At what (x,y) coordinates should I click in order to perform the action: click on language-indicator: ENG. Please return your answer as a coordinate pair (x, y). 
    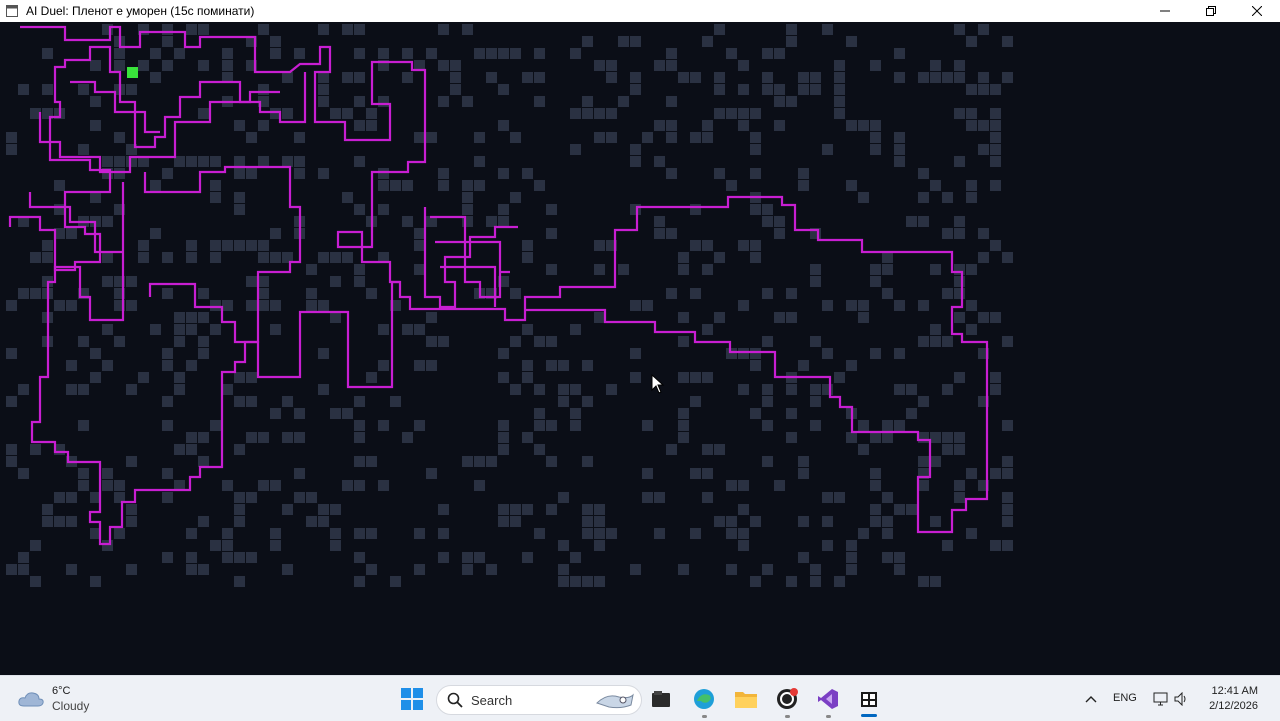
    Looking at the image, I should click on (1125, 698).